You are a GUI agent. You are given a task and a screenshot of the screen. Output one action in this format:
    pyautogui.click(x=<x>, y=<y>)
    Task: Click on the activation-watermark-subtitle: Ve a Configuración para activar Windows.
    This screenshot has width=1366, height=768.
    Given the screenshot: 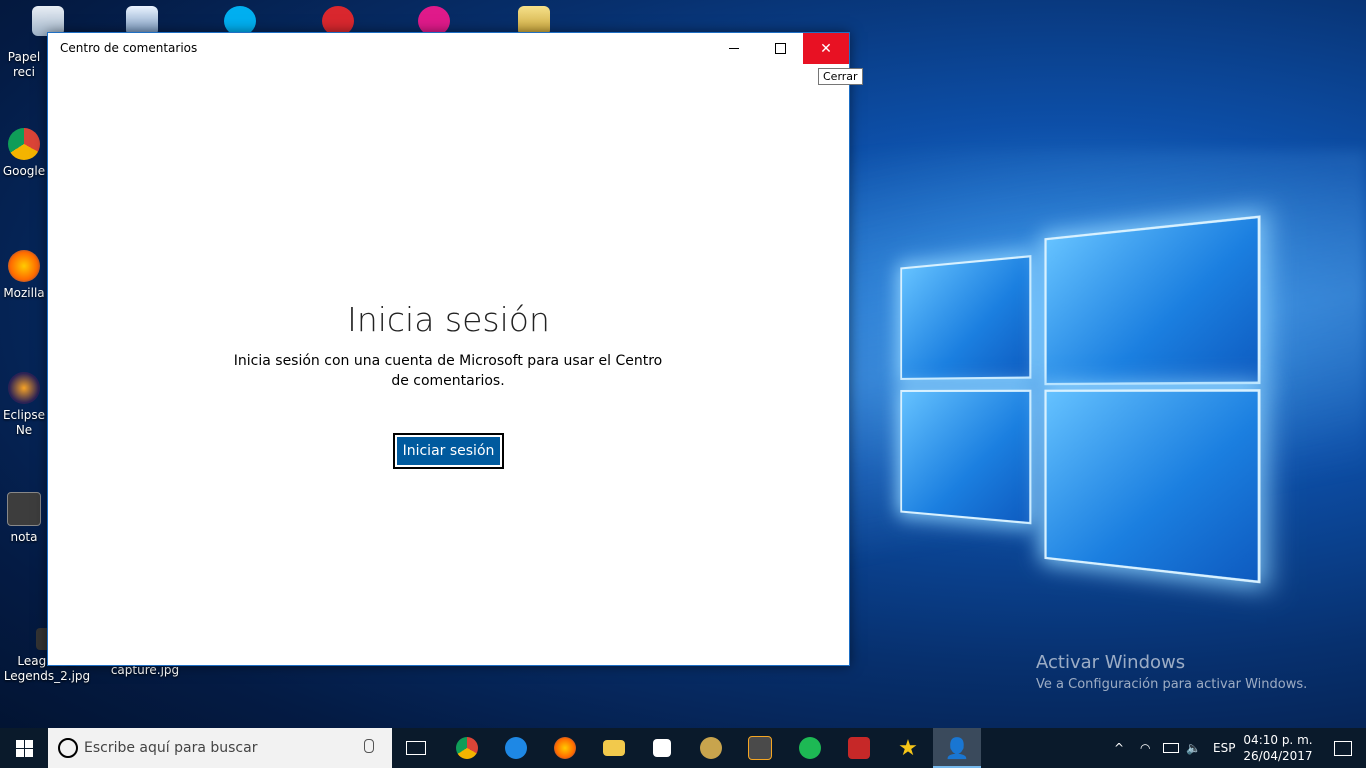 What is the action you would take?
    pyautogui.click(x=1171, y=684)
    